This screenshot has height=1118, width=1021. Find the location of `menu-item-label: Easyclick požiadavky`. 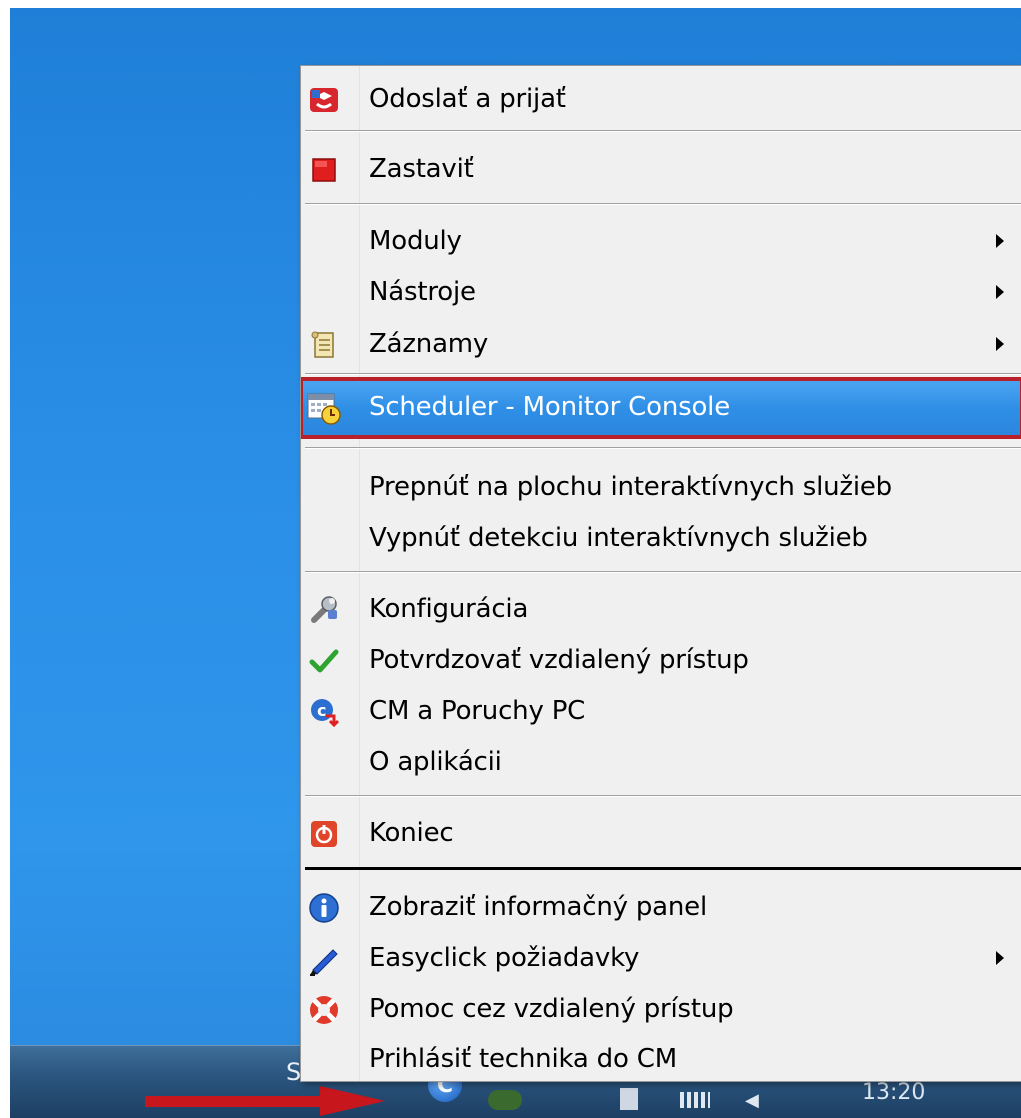

menu-item-label: Easyclick požiadavky is located at coordinates (504, 958).